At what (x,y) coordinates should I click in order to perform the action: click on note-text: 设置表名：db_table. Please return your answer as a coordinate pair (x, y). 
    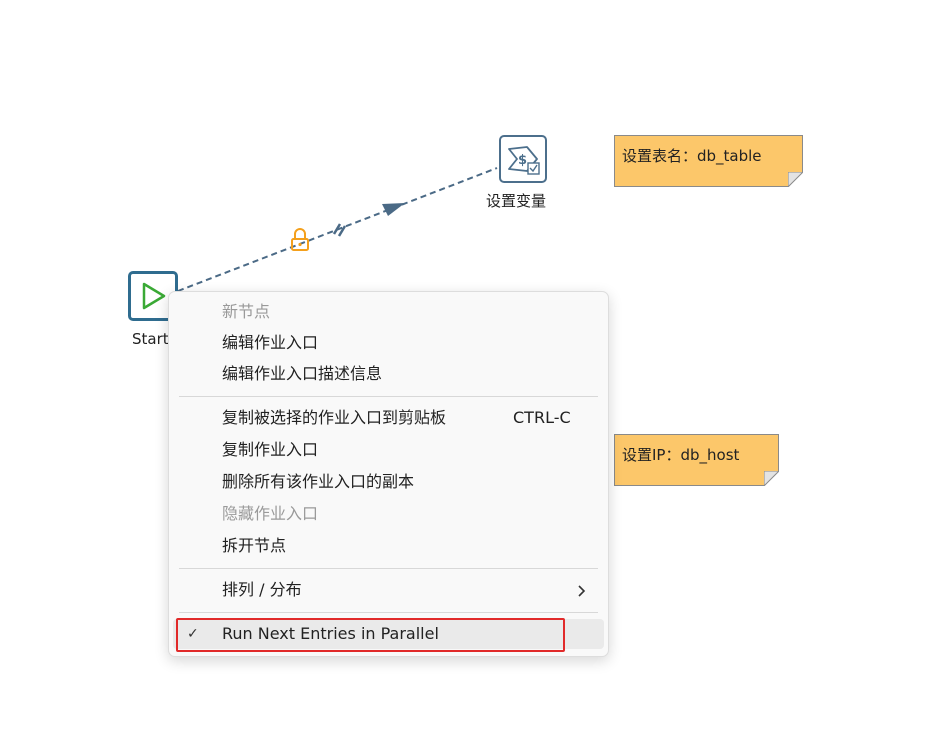
    Looking at the image, I should click on (692, 156).